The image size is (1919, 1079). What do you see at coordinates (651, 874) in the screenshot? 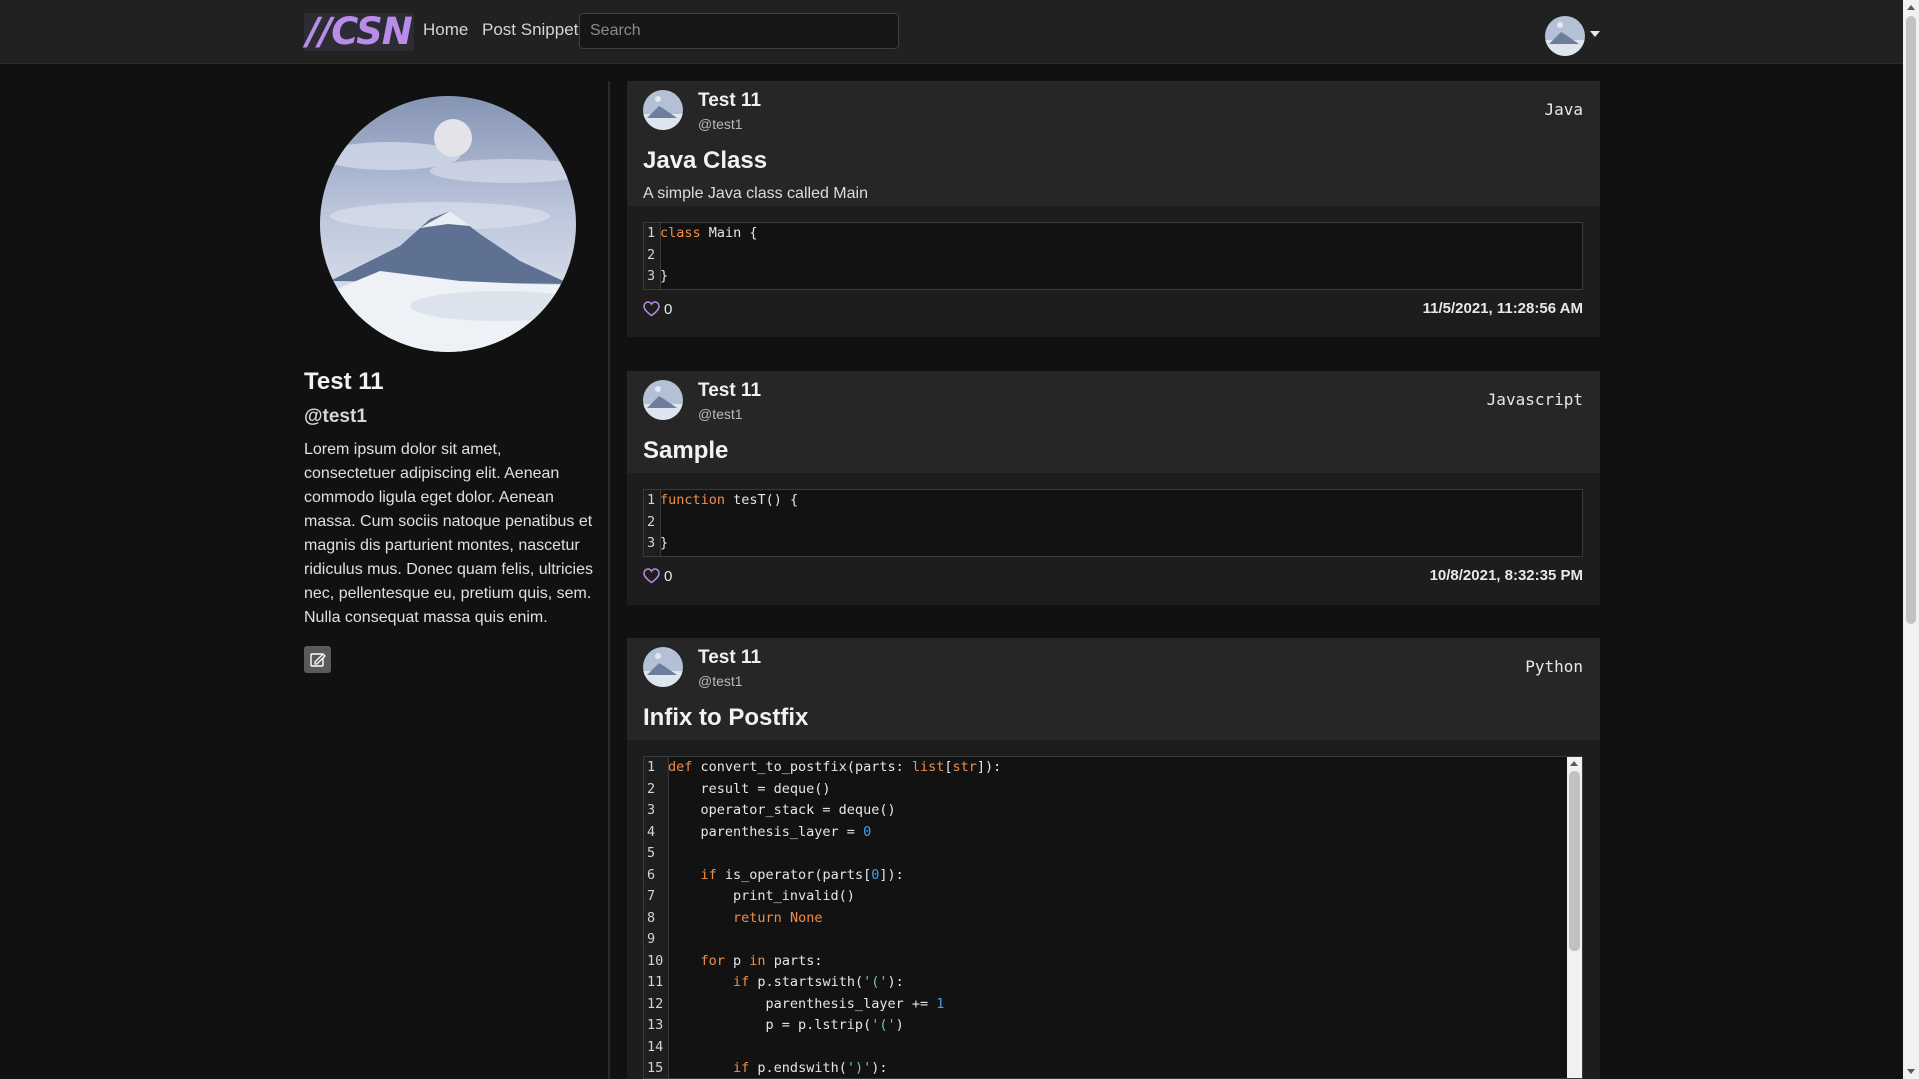
I see `line-number: 6` at bounding box center [651, 874].